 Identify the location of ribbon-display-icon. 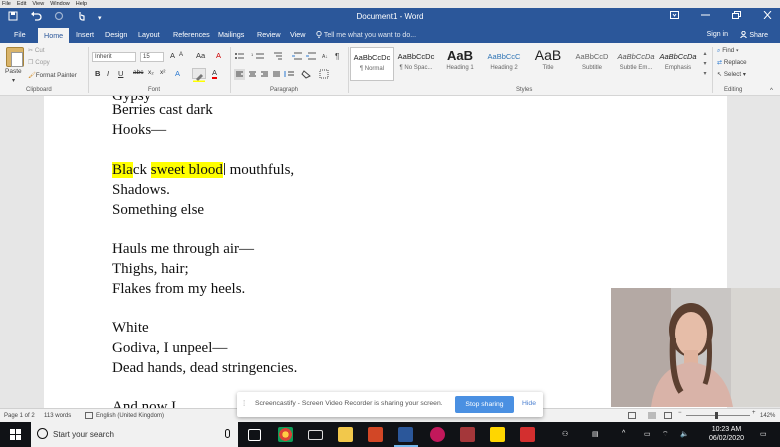
(674, 16).